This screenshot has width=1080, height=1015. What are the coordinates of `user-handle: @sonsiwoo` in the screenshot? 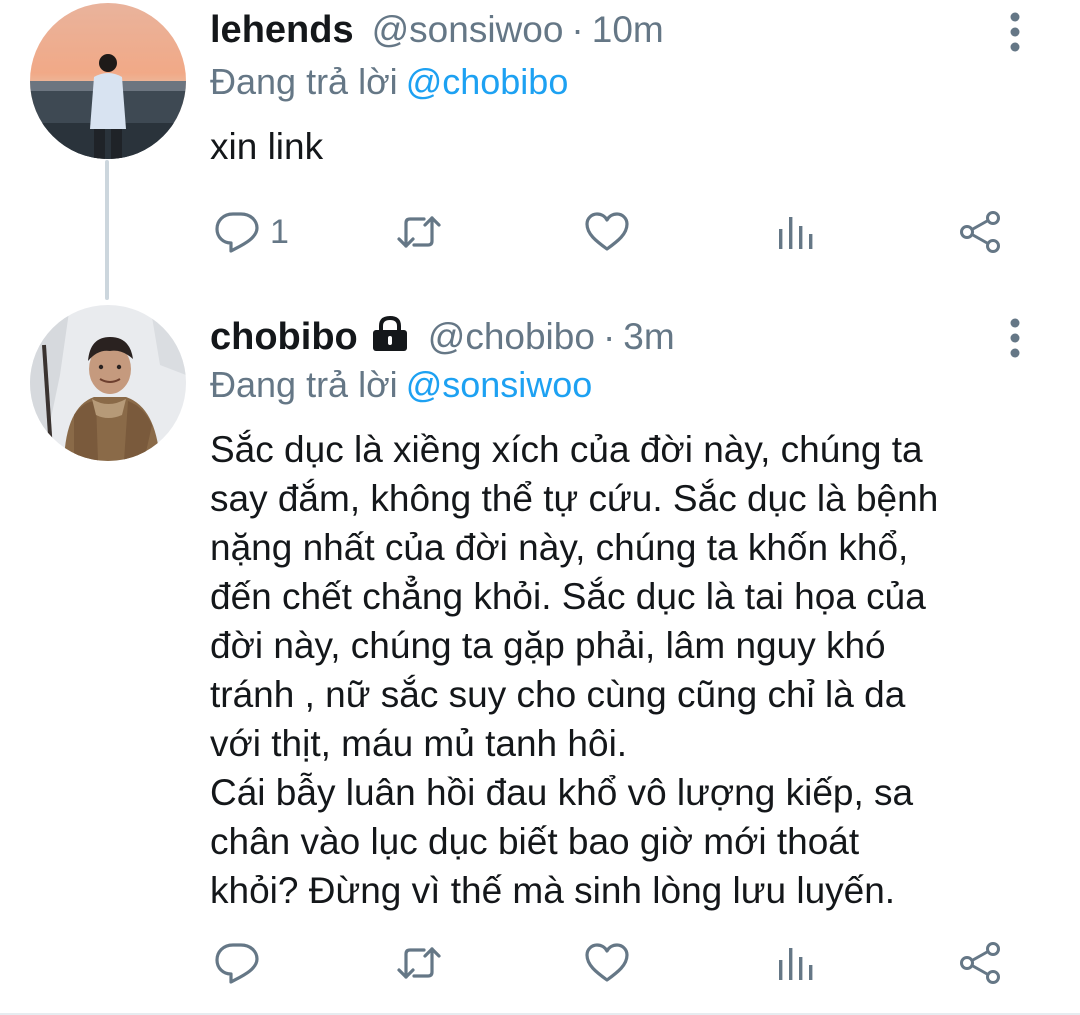 It's located at (468, 30).